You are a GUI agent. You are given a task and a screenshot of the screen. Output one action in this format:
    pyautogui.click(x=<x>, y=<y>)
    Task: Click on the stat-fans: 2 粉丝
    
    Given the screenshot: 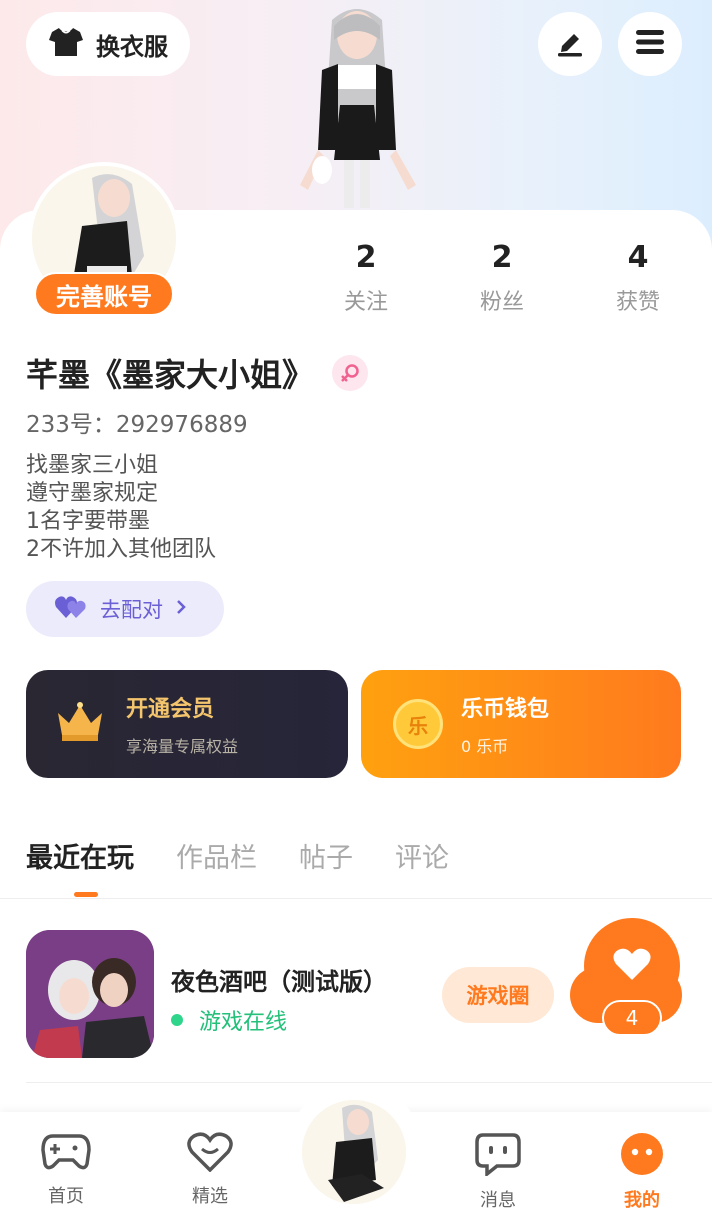 What is the action you would take?
    pyautogui.click(x=502, y=278)
    